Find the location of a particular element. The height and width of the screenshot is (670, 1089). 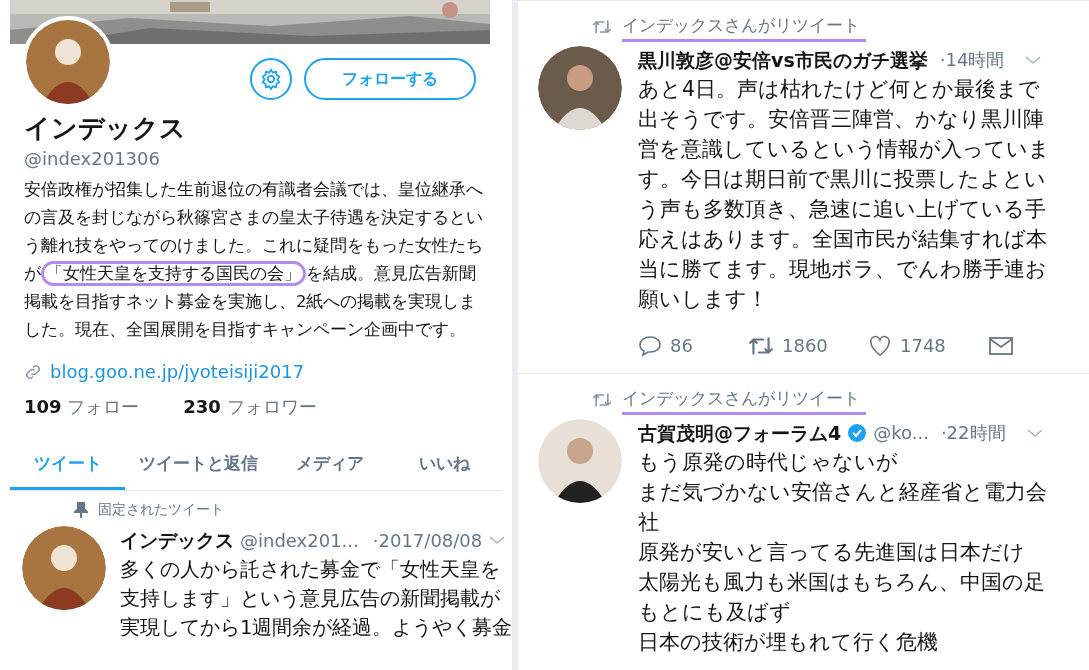

pinned-label: 固定されたツイート is located at coordinates (161, 509).